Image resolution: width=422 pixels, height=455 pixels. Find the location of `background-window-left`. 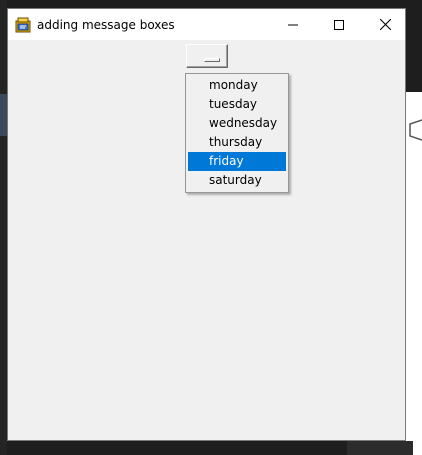

background-window-left is located at coordinates (3, 227).